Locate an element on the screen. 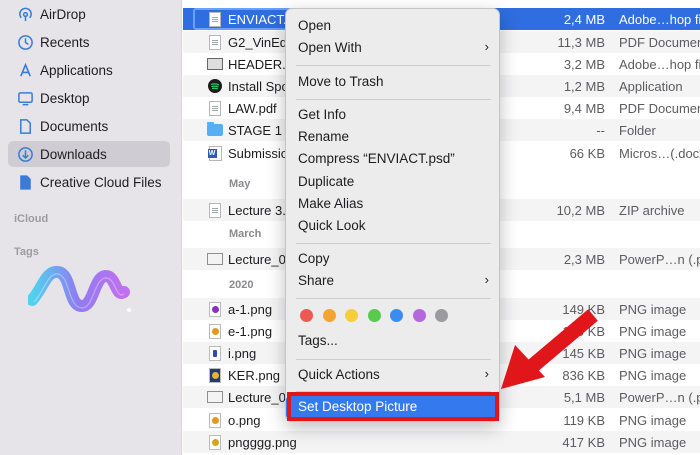 The width and height of the screenshot is (700, 455). tag-color-purple is located at coordinates (419, 315).